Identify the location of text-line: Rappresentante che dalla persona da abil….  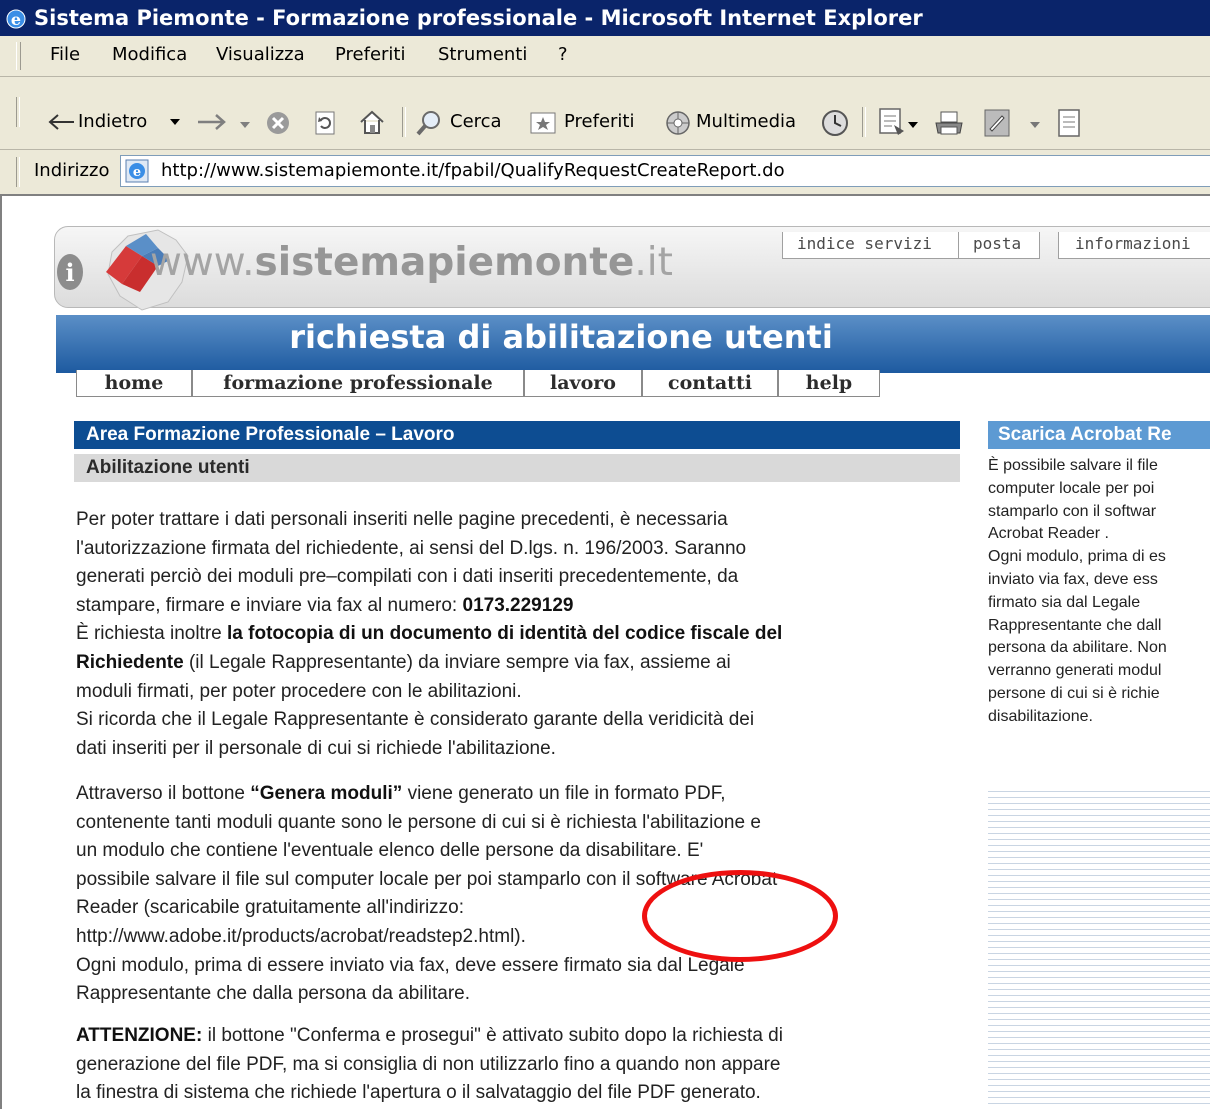
(273, 994).